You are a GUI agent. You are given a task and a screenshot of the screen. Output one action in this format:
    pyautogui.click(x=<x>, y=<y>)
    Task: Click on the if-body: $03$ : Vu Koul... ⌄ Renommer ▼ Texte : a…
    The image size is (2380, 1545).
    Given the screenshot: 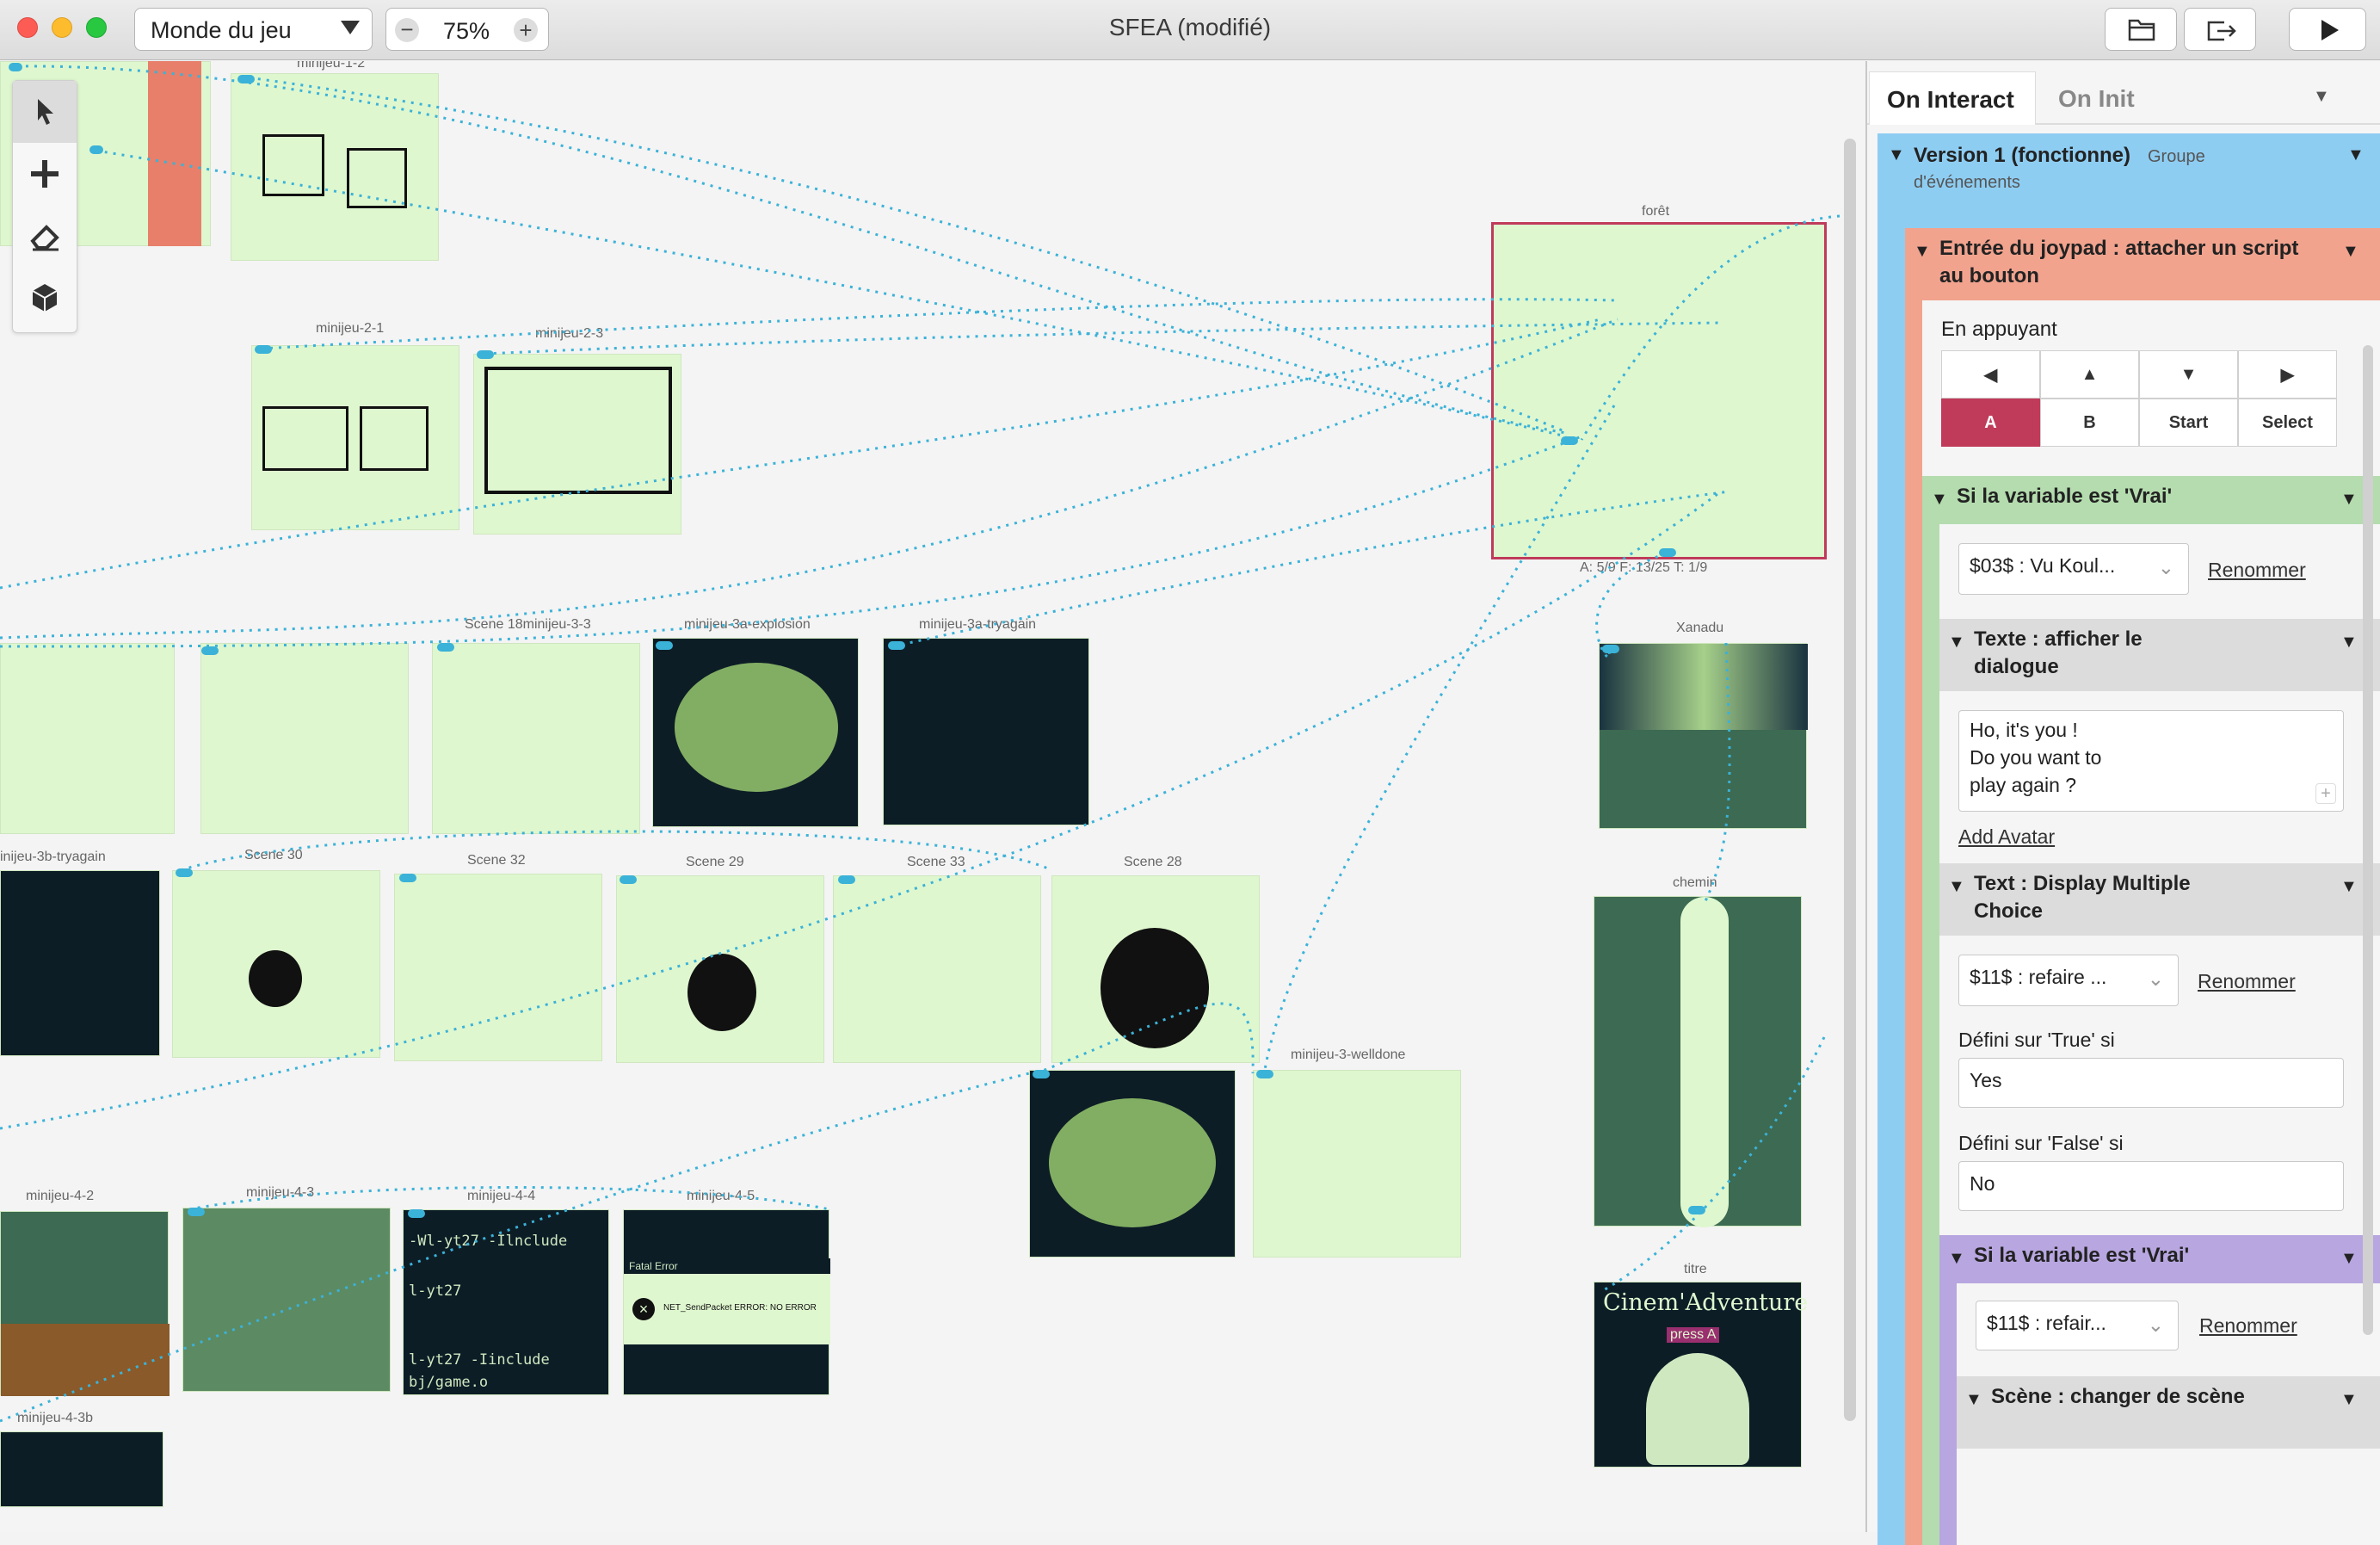 What is the action you would take?
    pyautogui.click(x=2159, y=1034)
    